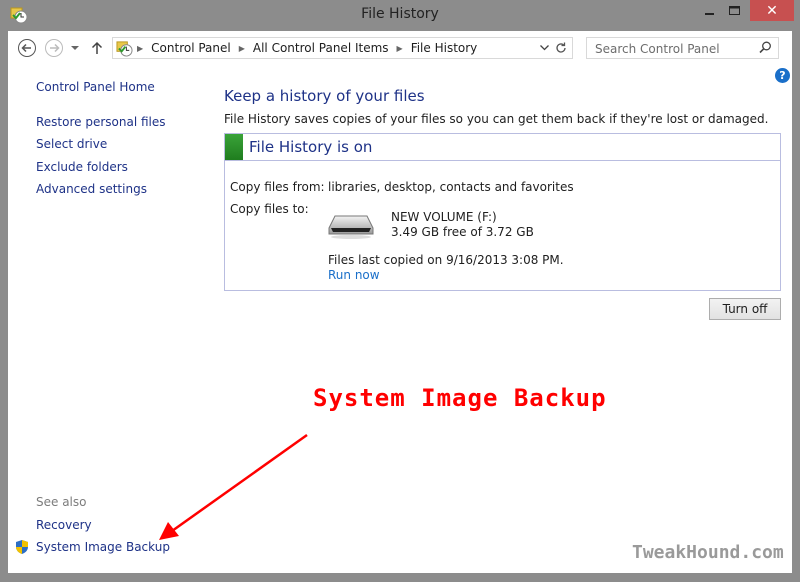 This screenshot has height=582, width=800. I want to click on status-header: File History is on, so click(502, 147).